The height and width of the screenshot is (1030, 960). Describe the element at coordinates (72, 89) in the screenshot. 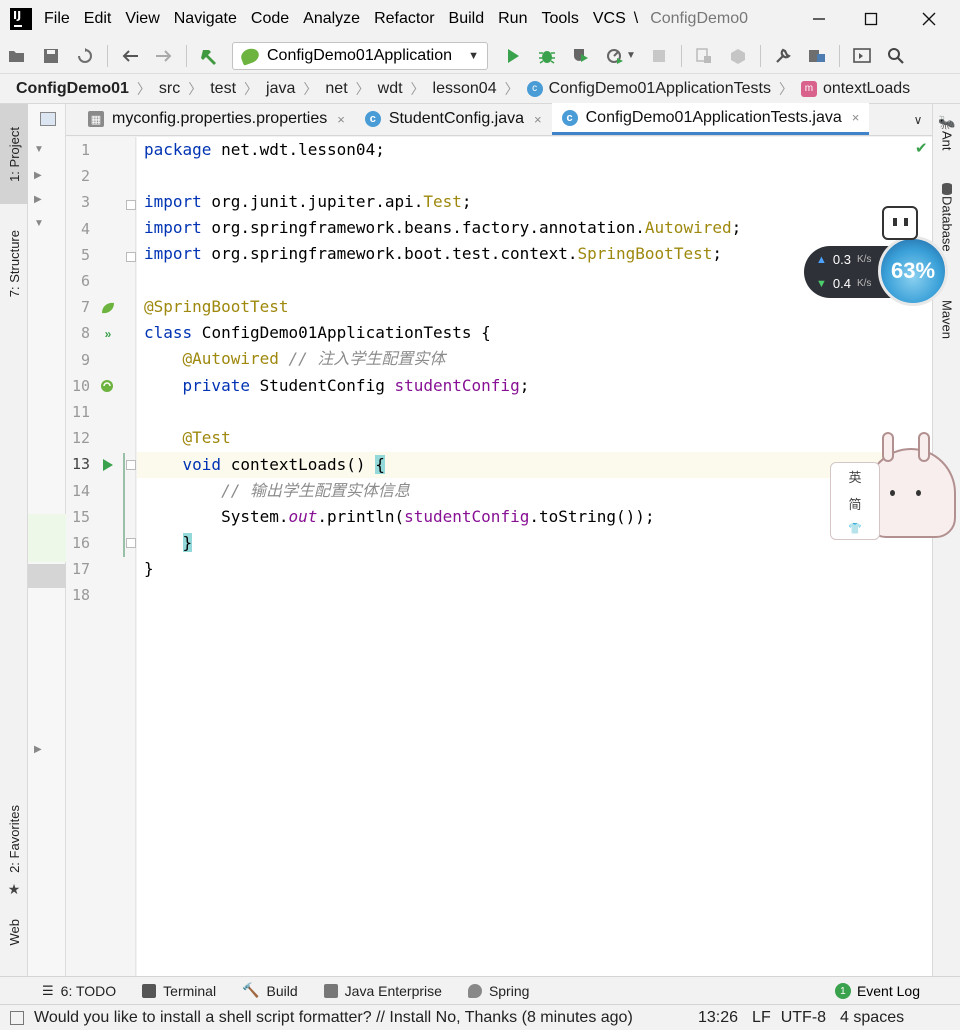

I see `breadcrumb-project: ConfigDemo01` at that location.